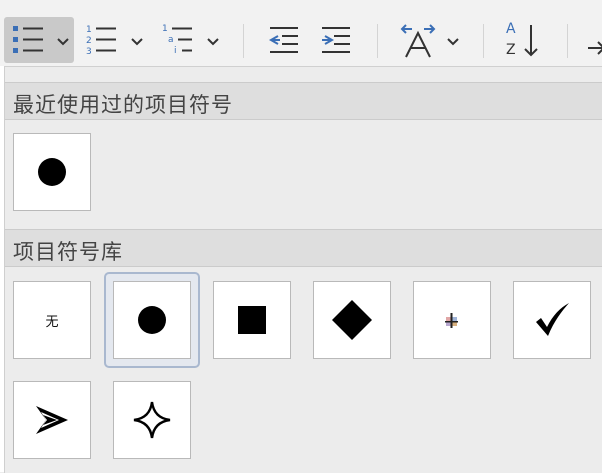 The width and height of the screenshot is (602, 473). I want to click on none-label: 无, so click(52, 322).